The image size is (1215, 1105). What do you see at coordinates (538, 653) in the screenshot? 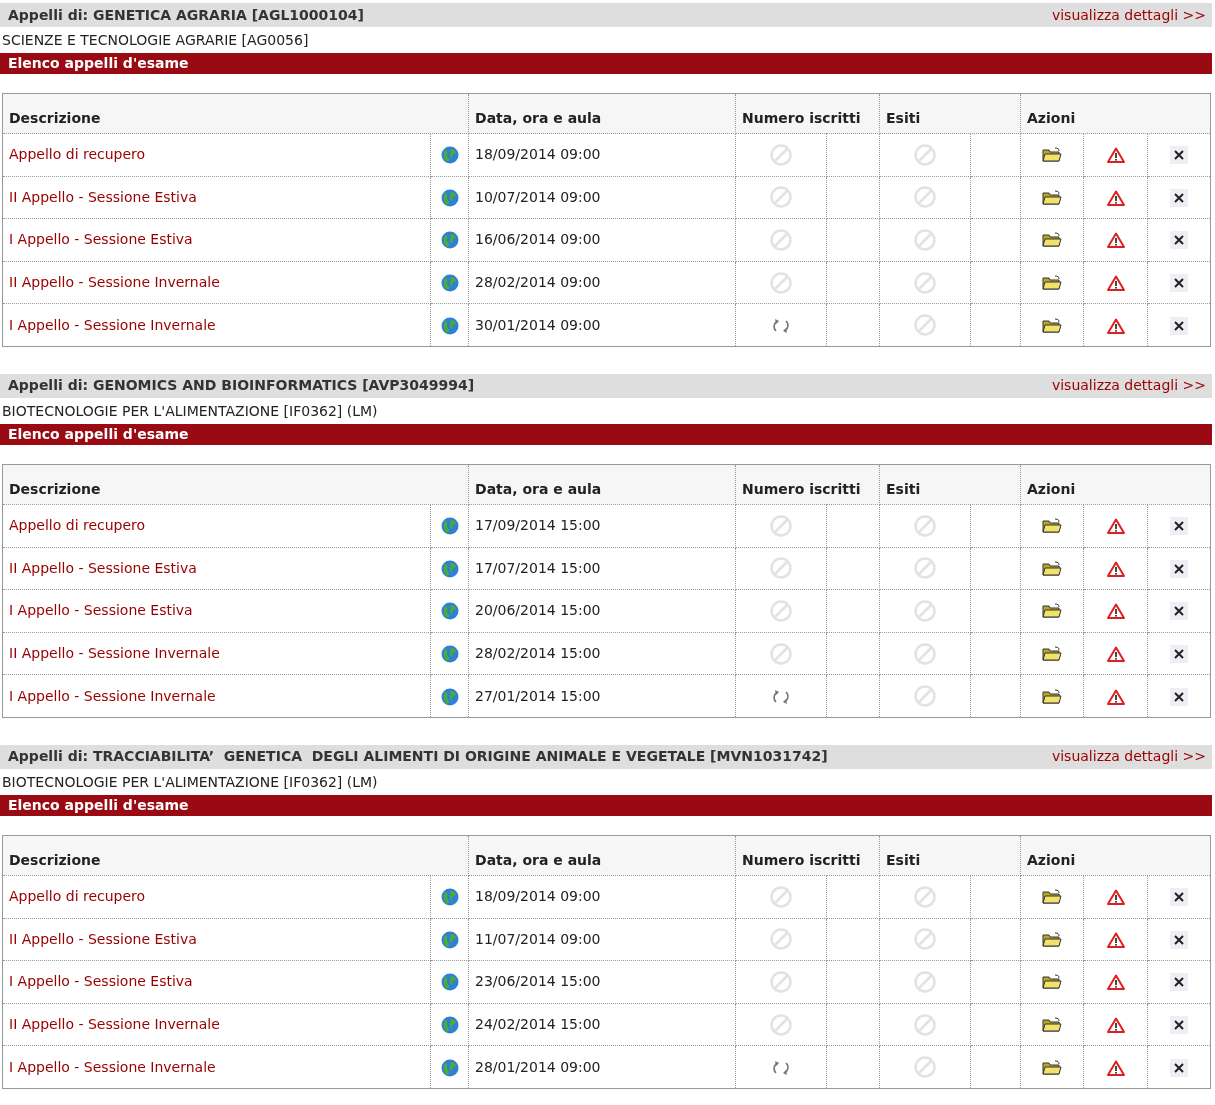
I see `exam-date: 28/02/2014 15:00` at bounding box center [538, 653].